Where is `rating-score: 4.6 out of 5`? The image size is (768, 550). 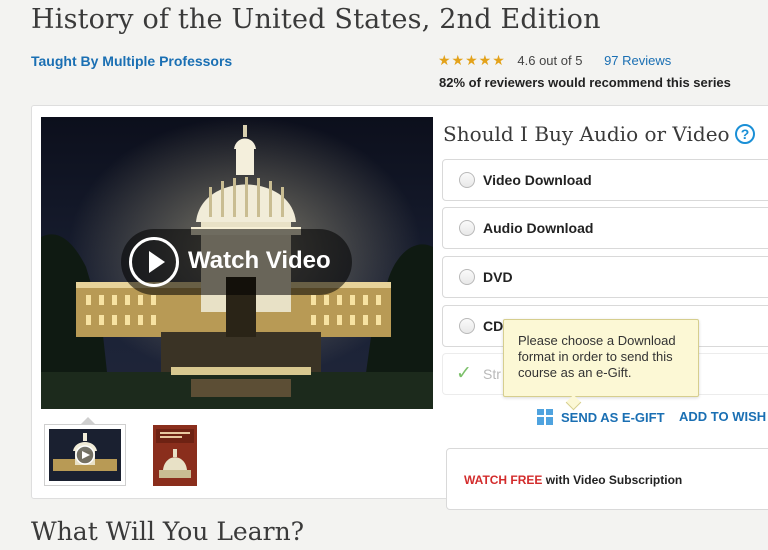
rating-score: 4.6 out of 5 is located at coordinates (550, 60).